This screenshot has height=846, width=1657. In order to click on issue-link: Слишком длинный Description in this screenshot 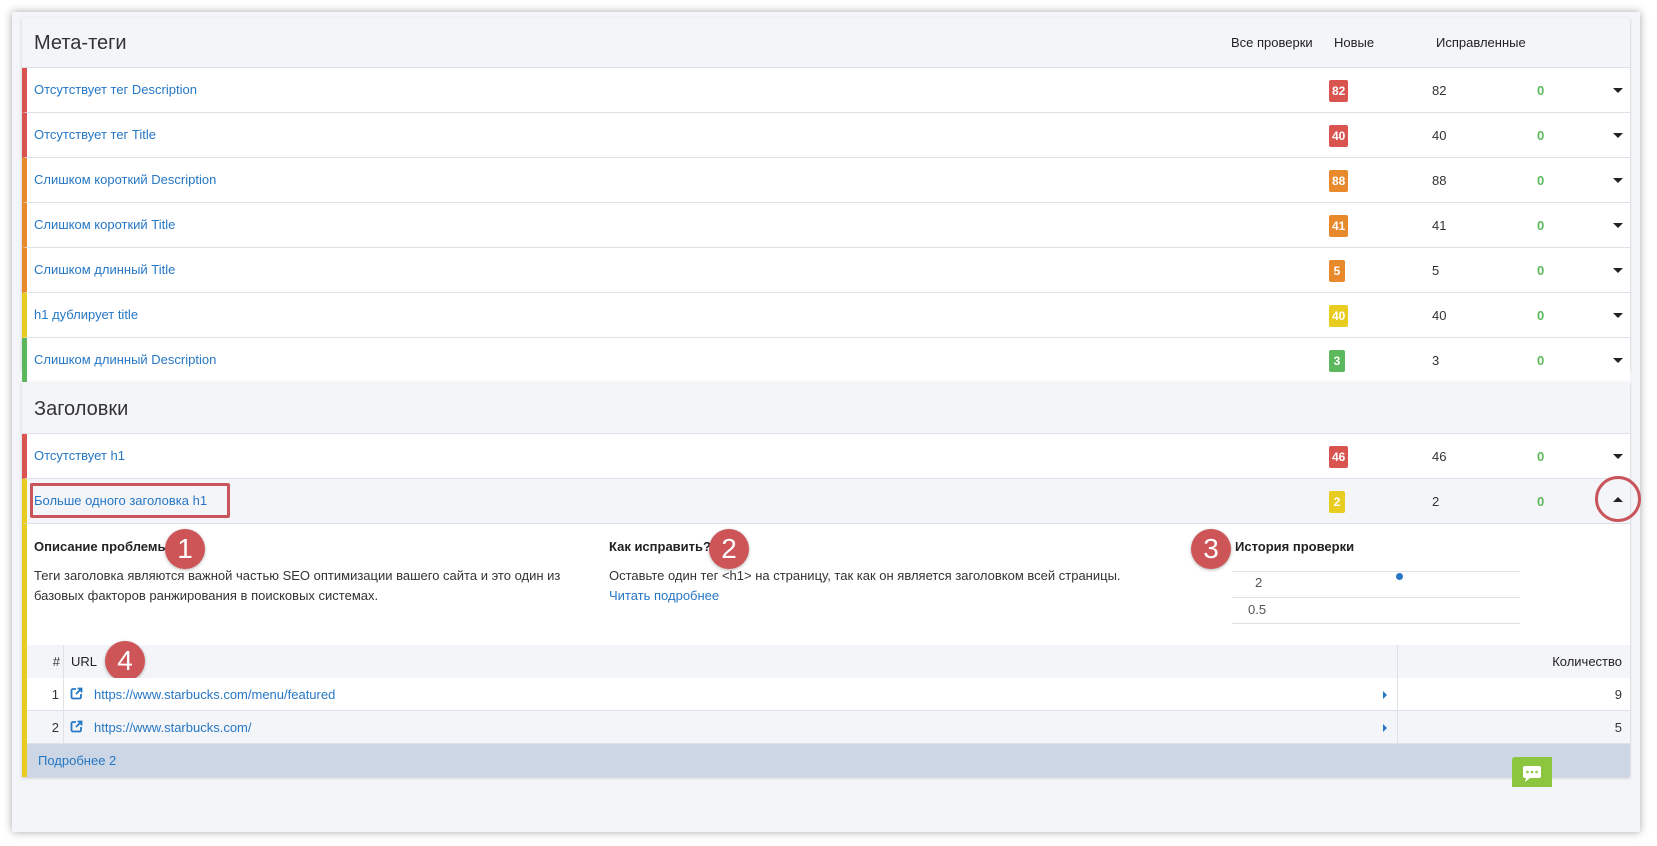, I will do `click(125, 359)`.